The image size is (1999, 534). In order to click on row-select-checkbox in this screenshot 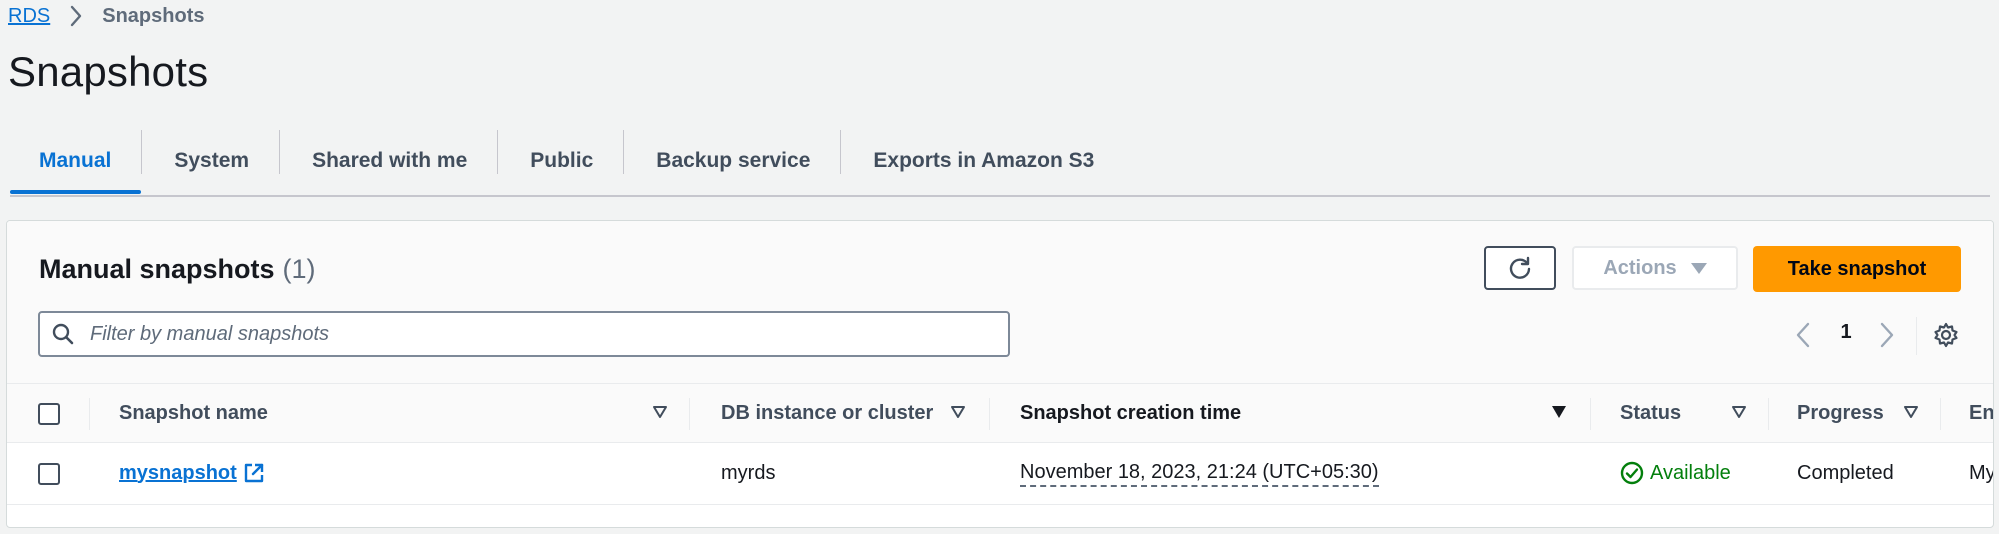, I will do `click(49, 474)`.